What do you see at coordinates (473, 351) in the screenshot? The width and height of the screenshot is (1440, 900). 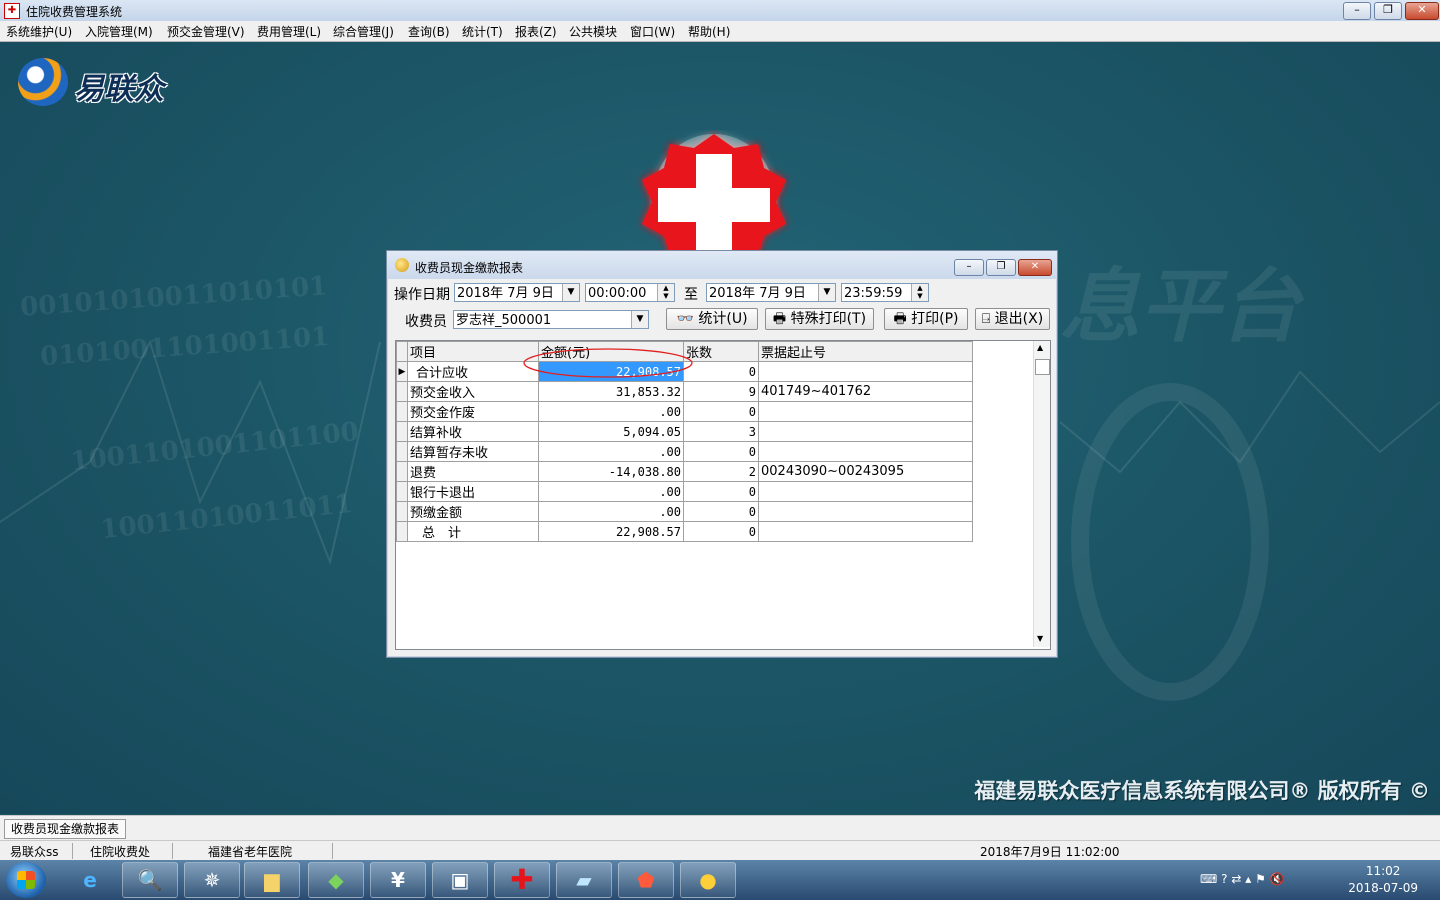 I see `col-header-item: 项目` at bounding box center [473, 351].